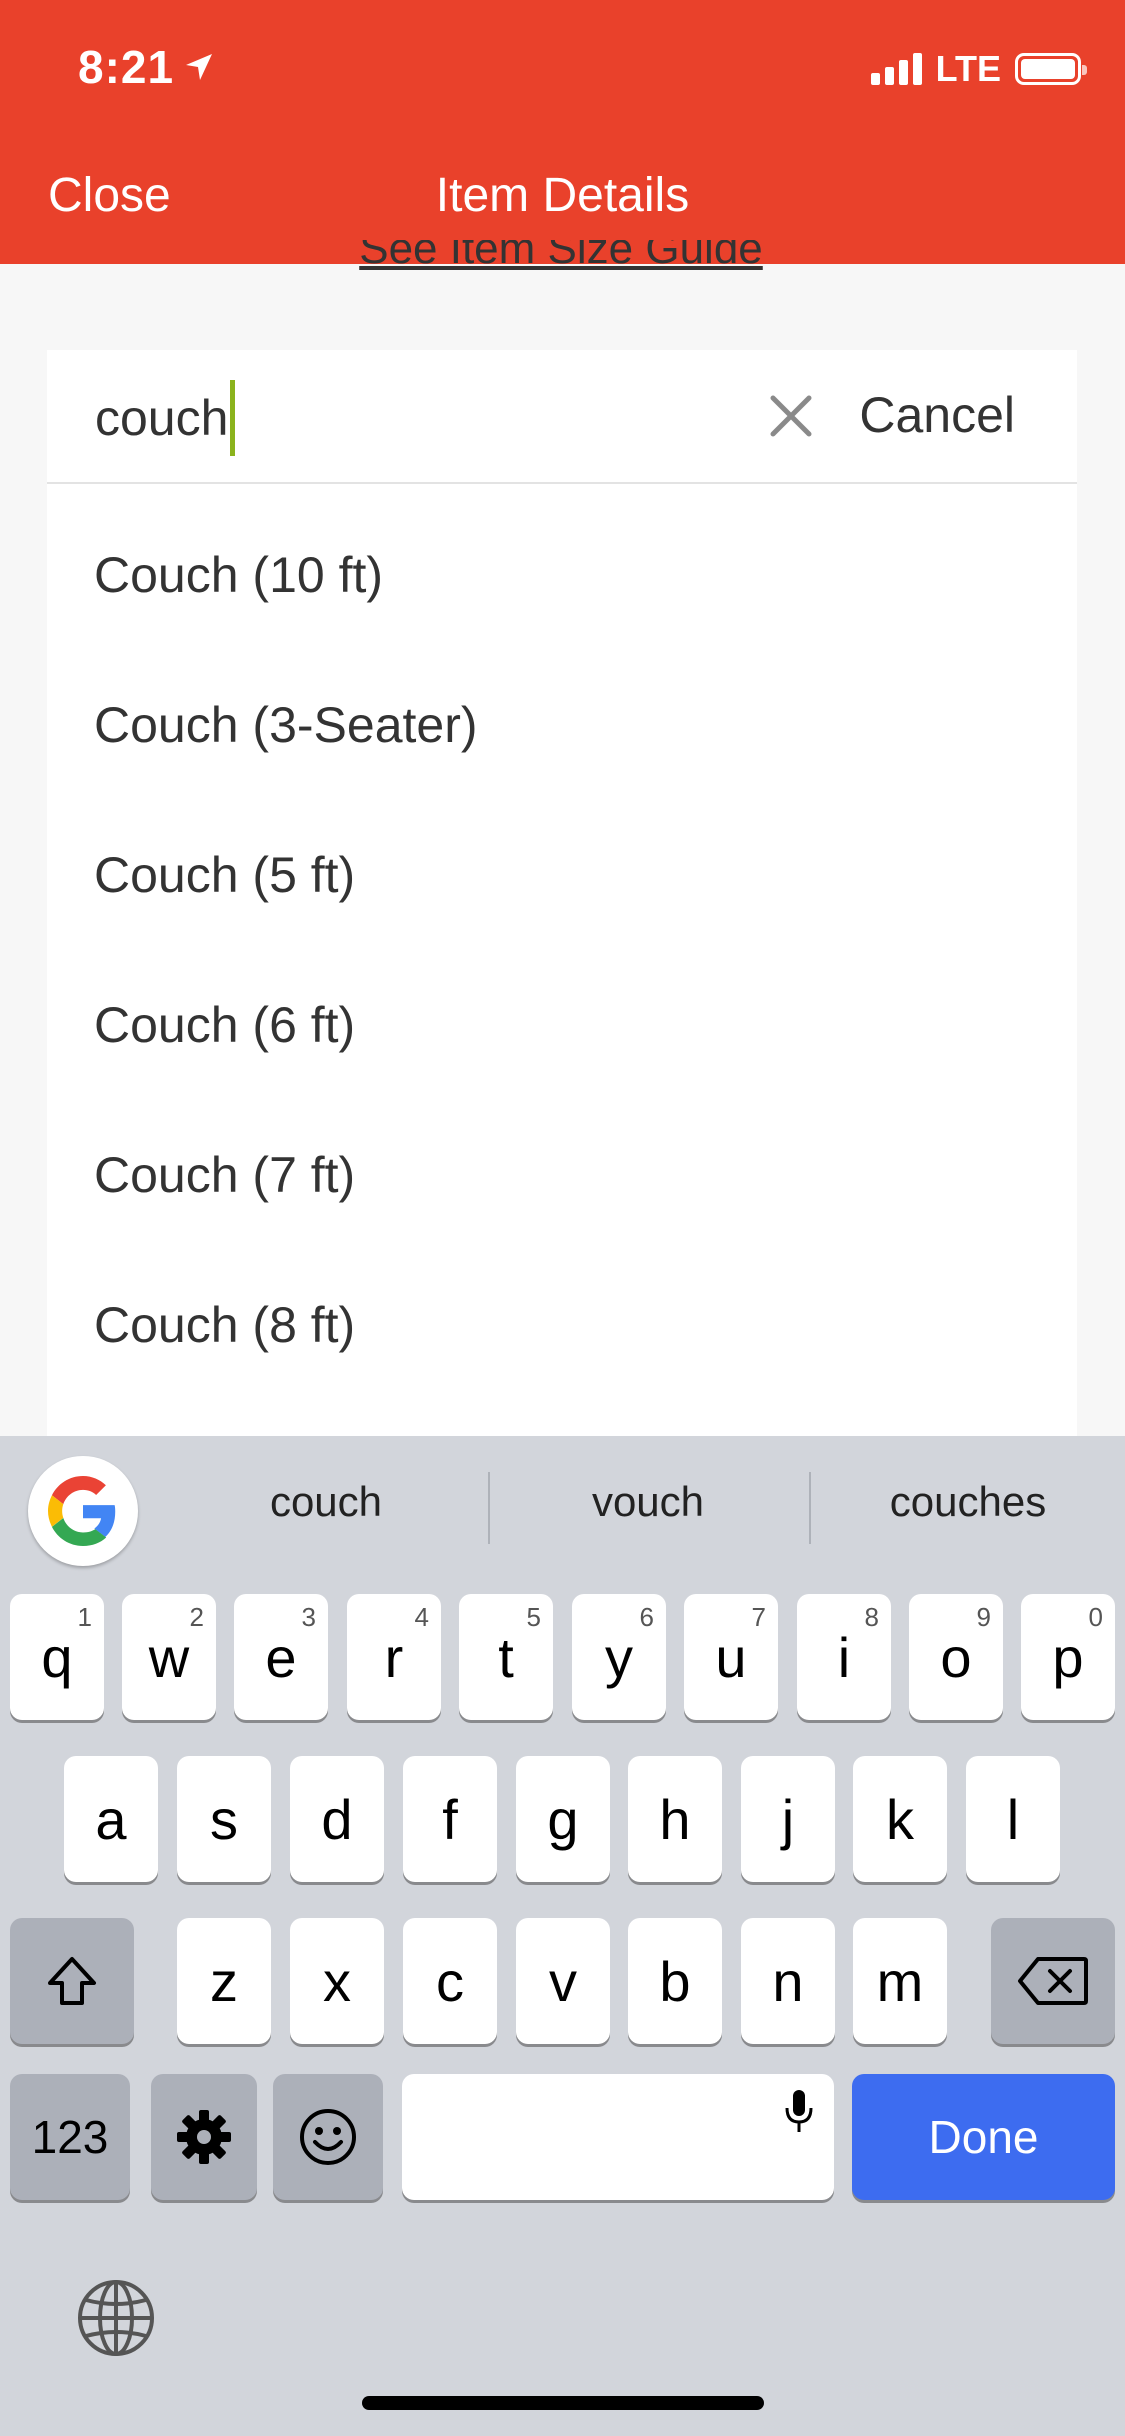 Image resolution: width=1125 pixels, height=2436 pixels. What do you see at coordinates (450, 1981) in the screenshot?
I see `key-c: c` at bounding box center [450, 1981].